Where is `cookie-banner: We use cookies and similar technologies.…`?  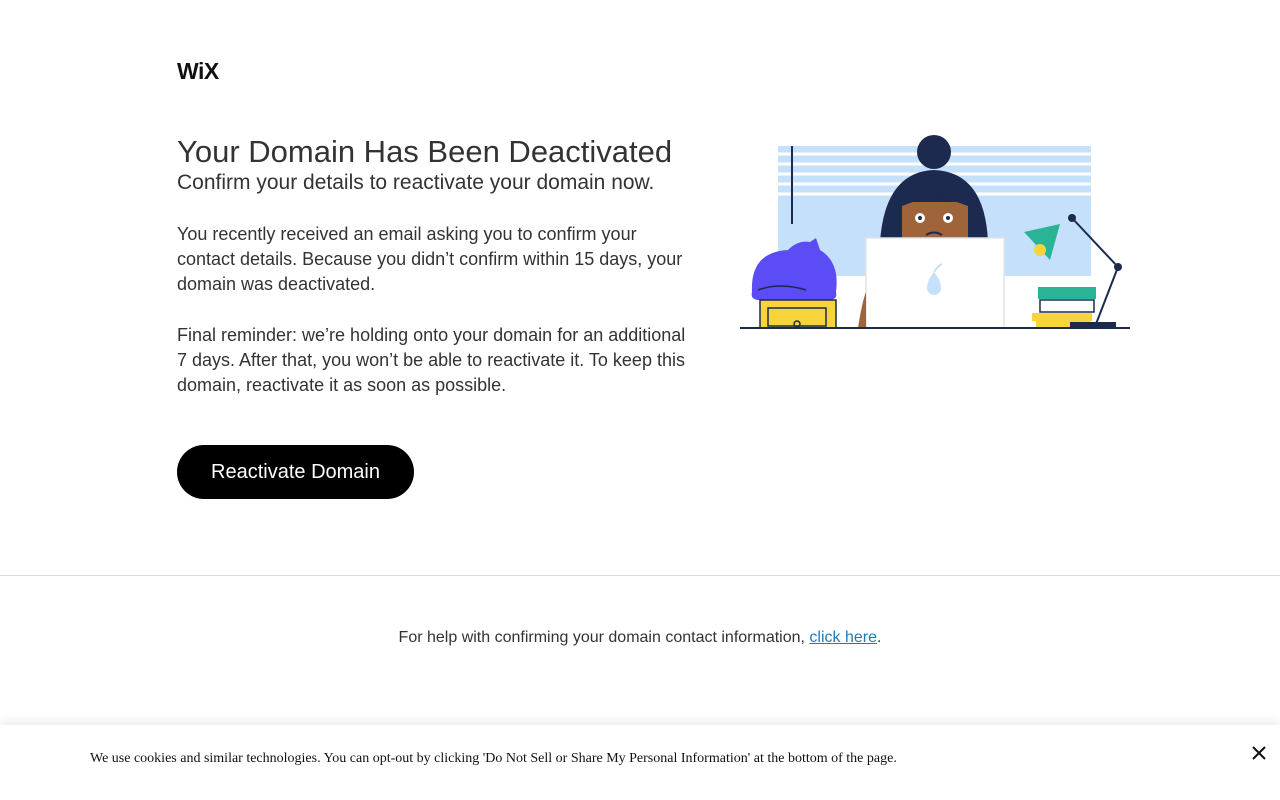
cookie-banner: We use cookies and similar technologies.… is located at coordinates (640, 762).